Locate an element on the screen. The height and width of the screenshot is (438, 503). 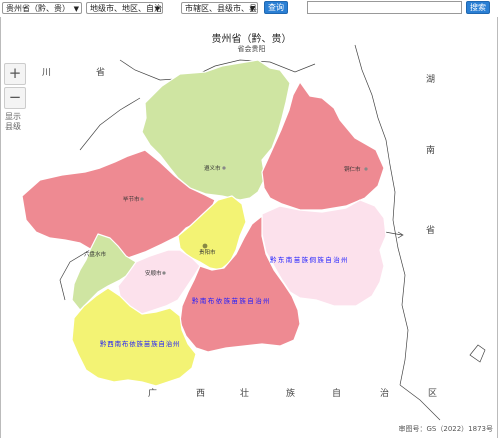
river-mark is located at coordinates (477, 353).